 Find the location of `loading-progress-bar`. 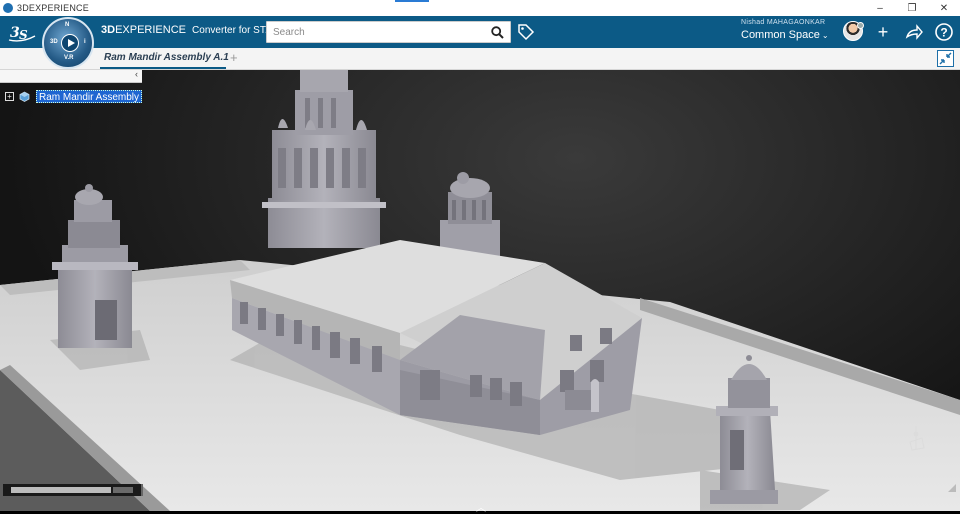

loading-progress-bar is located at coordinates (73, 490).